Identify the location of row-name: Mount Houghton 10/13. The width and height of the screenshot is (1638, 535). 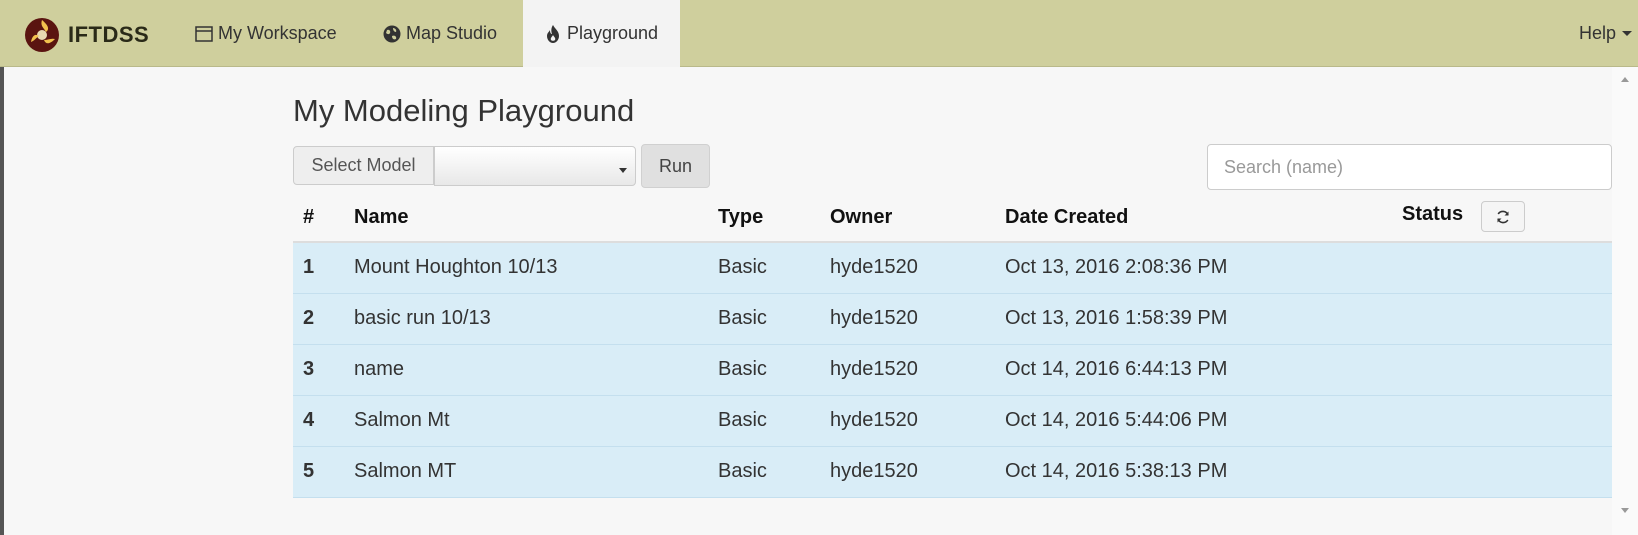
(456, 267).